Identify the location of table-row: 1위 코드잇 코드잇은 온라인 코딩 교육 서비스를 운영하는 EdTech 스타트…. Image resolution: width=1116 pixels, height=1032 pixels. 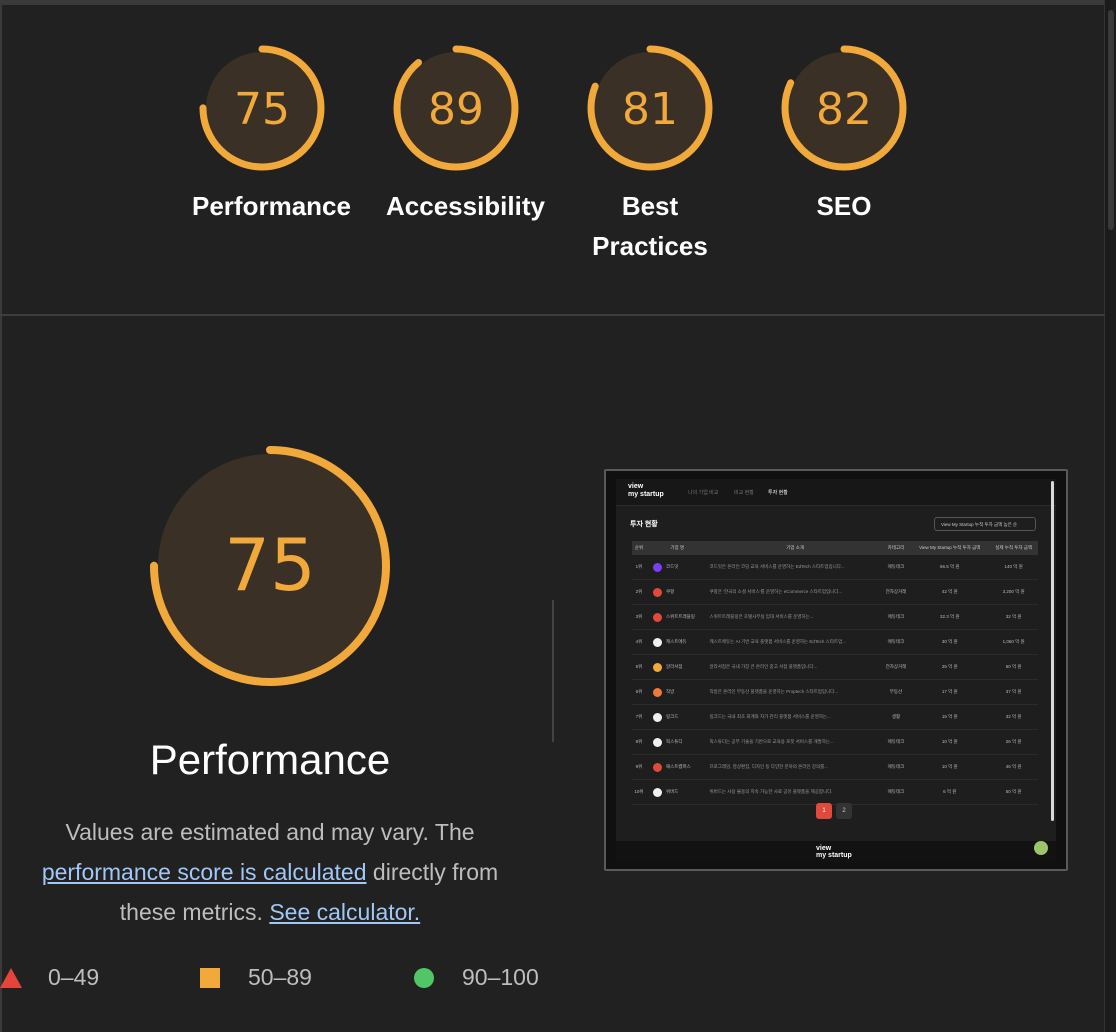
(835, 567).